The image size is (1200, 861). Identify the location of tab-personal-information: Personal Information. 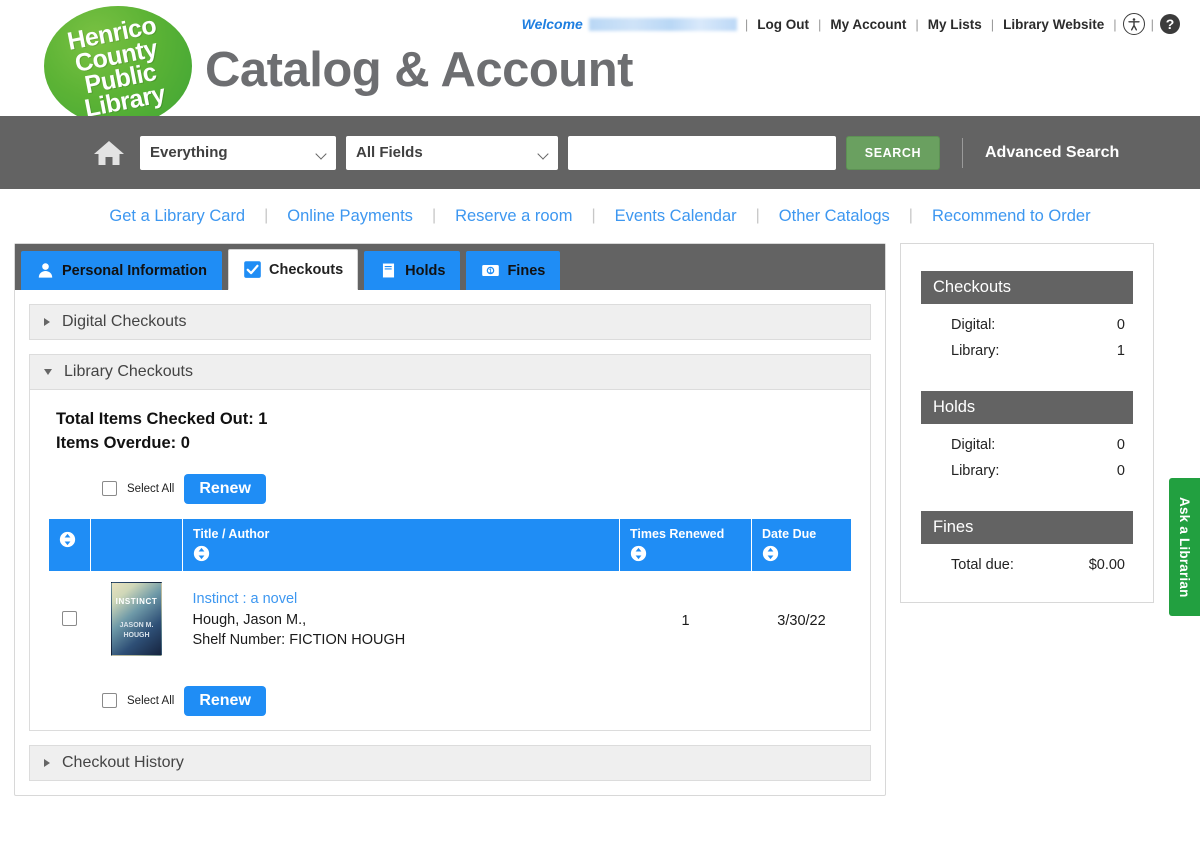
(122, 270).